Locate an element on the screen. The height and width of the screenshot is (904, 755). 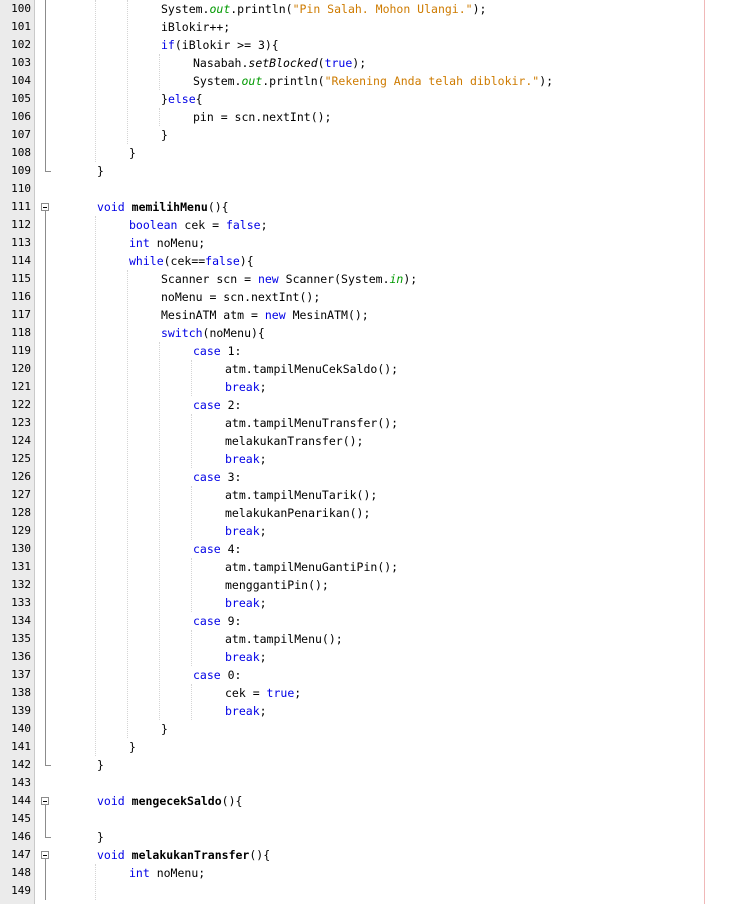
keyword-token: if is located at coordinates (168, 45).